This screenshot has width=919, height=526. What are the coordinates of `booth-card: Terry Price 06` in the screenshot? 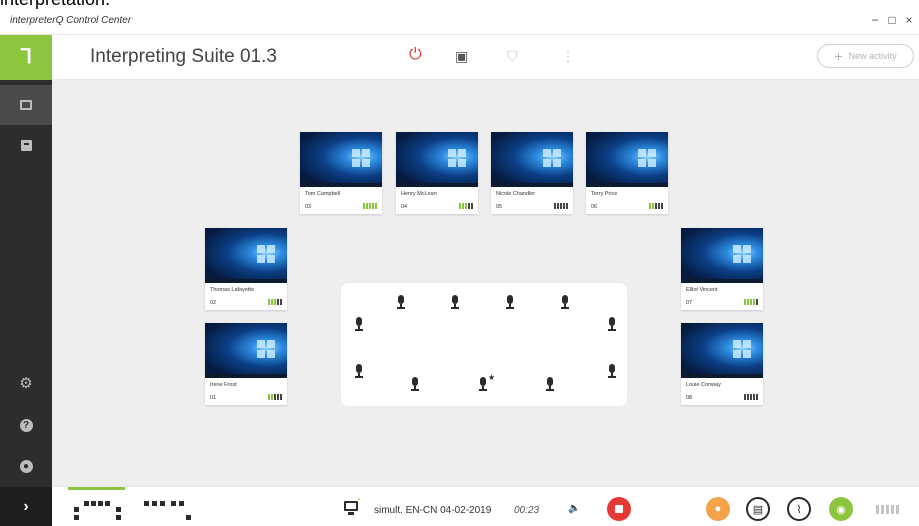 It's located at (627, 173).